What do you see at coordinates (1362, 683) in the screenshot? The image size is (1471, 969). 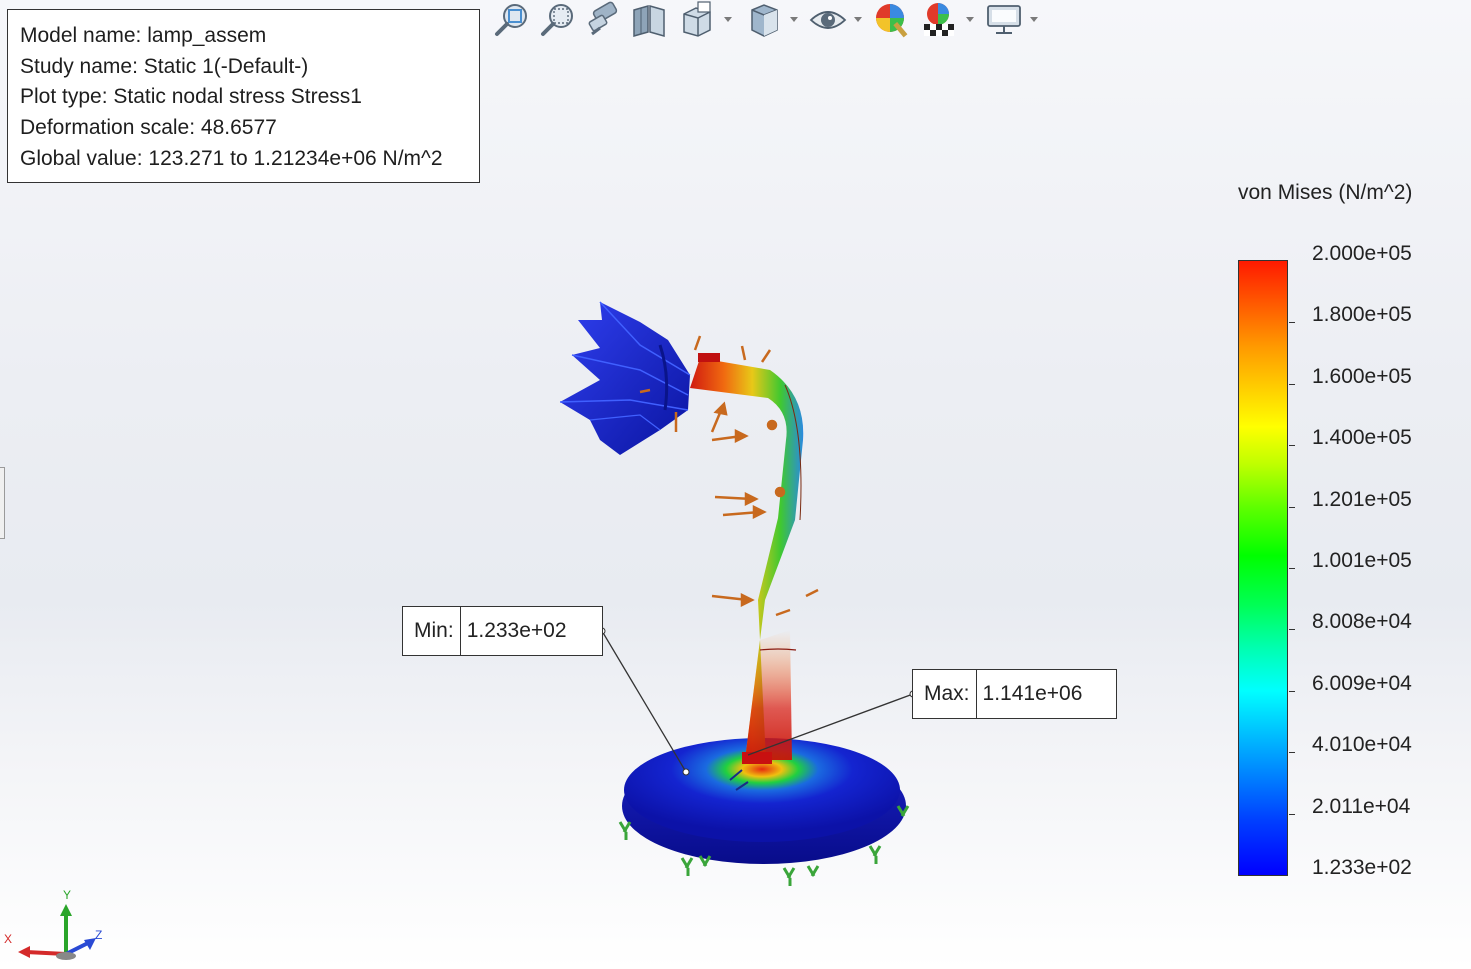 I see `legend-label: 6.009e+04` at bounding box center [1362, 683].